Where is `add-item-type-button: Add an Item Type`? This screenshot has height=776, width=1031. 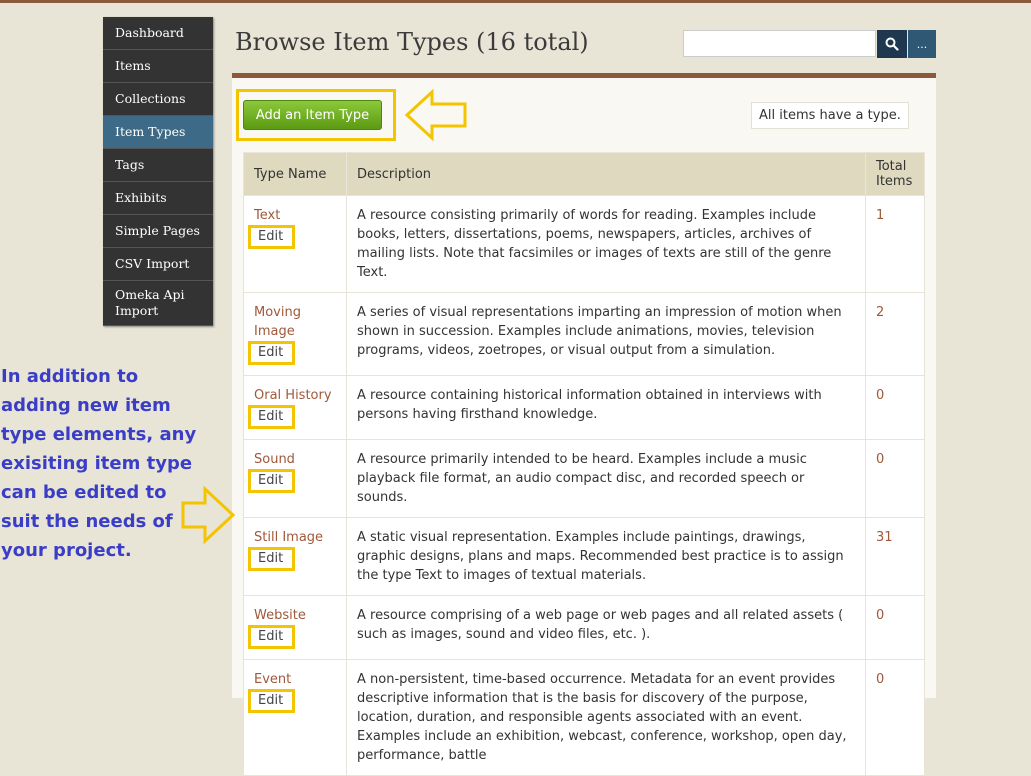 add-item-type-button: Add an Item Type is located at coordinates (312, 115).